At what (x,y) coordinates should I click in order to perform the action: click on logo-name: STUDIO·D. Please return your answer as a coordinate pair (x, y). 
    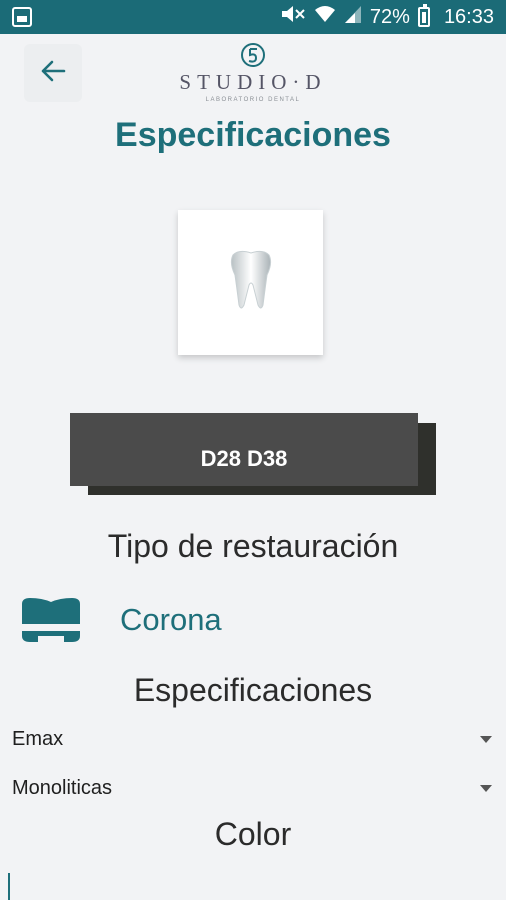
    Looking at the image, I should click on (253, 82).